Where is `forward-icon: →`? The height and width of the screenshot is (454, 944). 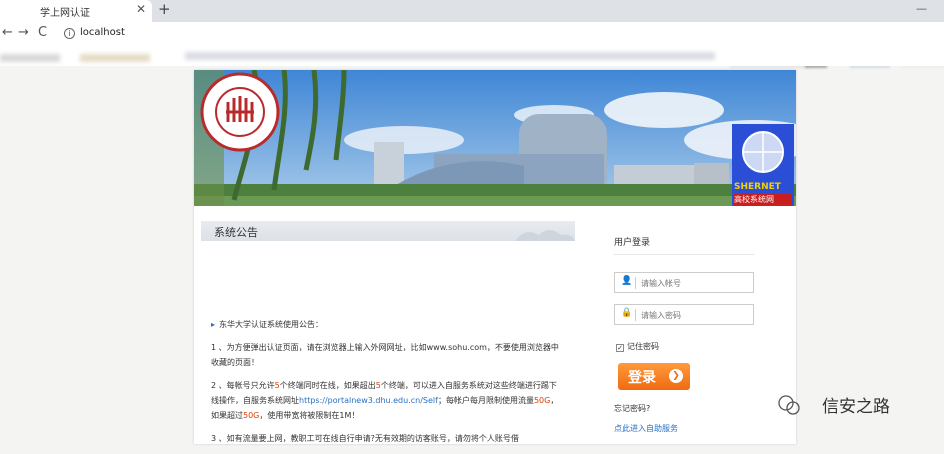 forward-icon: → is located at coordinates (23, 32).